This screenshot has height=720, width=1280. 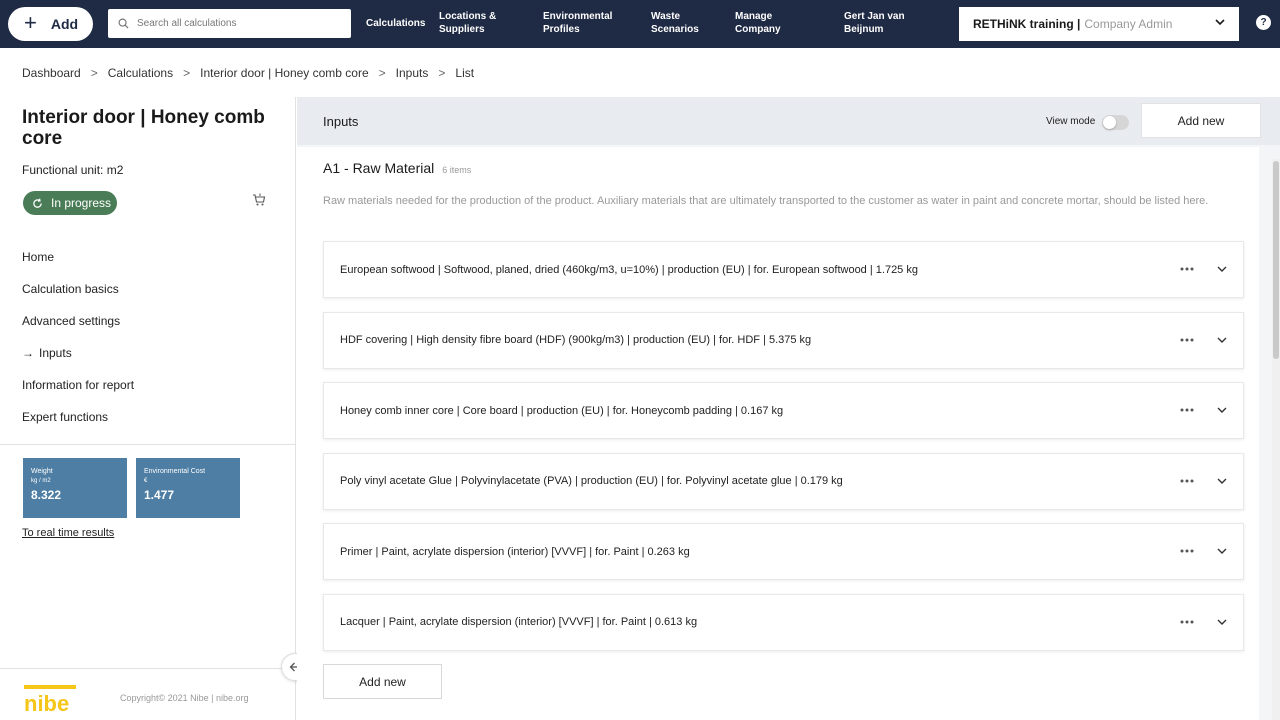 What do you see at coordinates (1276, 439) in the screenshot?
I see `scrollbar` at bounding box center [1276, 439].